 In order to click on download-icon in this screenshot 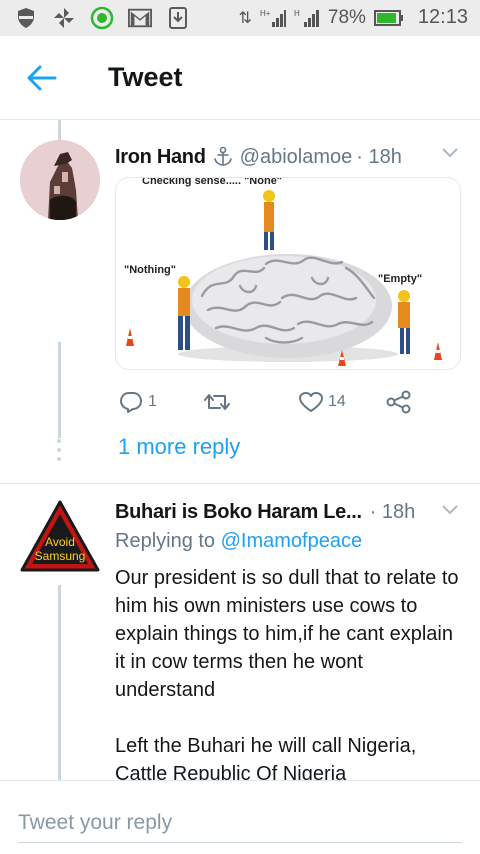, I will do `click(178, 18)`.